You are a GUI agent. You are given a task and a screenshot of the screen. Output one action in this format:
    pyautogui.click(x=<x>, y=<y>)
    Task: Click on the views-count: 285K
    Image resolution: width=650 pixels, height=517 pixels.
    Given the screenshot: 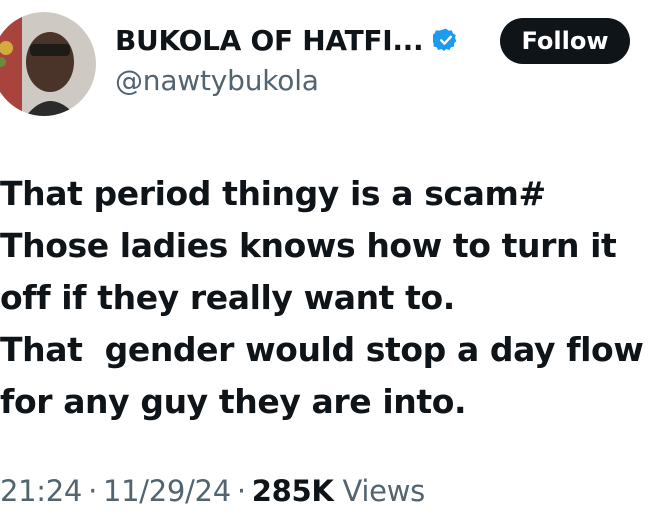 What is the action you would take?
    pyautogui.click(x=293, y=491)
    